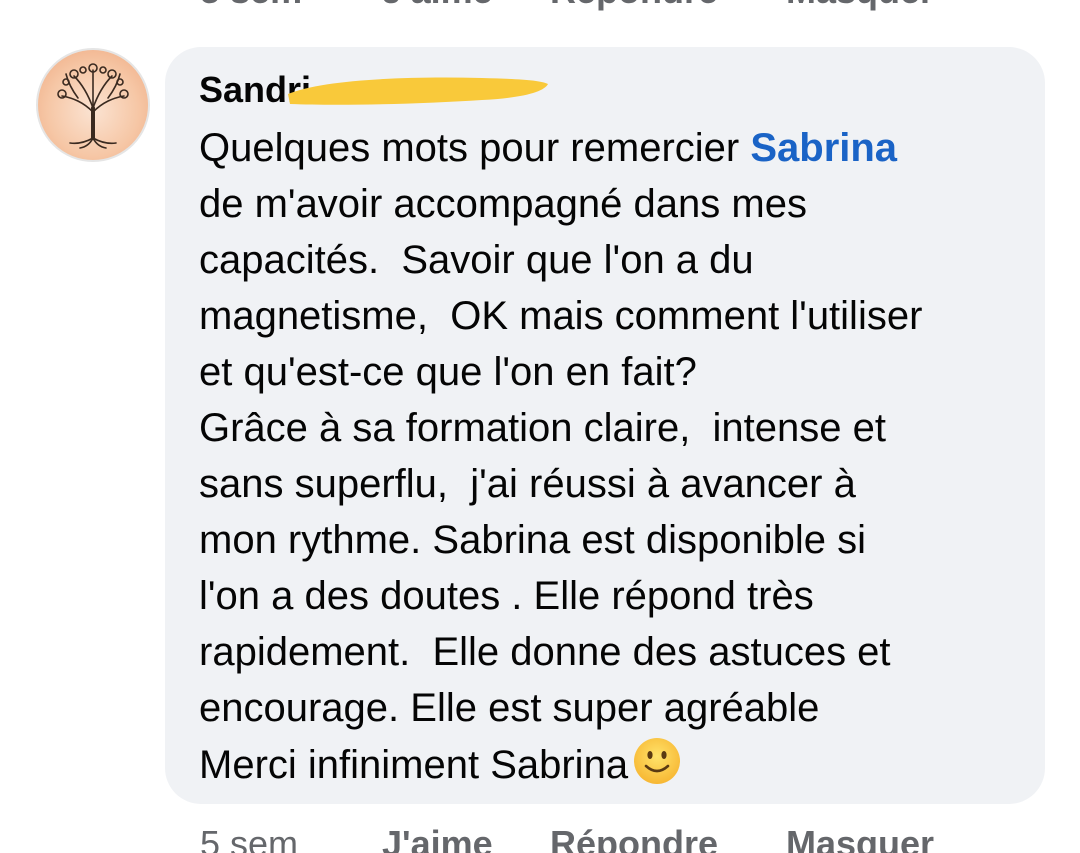 The image size is (1080, 853). I want to click on previous-like-button: J'aime, so click(466, 6).